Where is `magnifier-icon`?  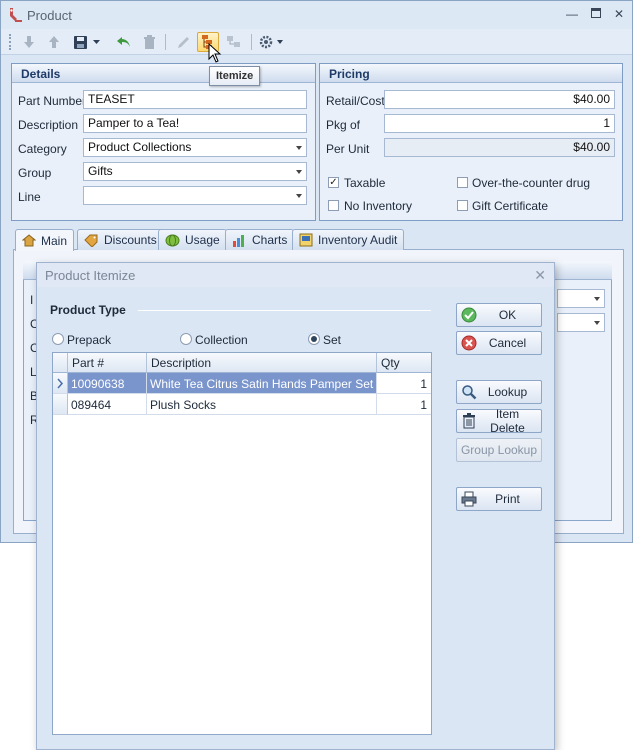 magnifier-icon is located at coordinates (469, 392).